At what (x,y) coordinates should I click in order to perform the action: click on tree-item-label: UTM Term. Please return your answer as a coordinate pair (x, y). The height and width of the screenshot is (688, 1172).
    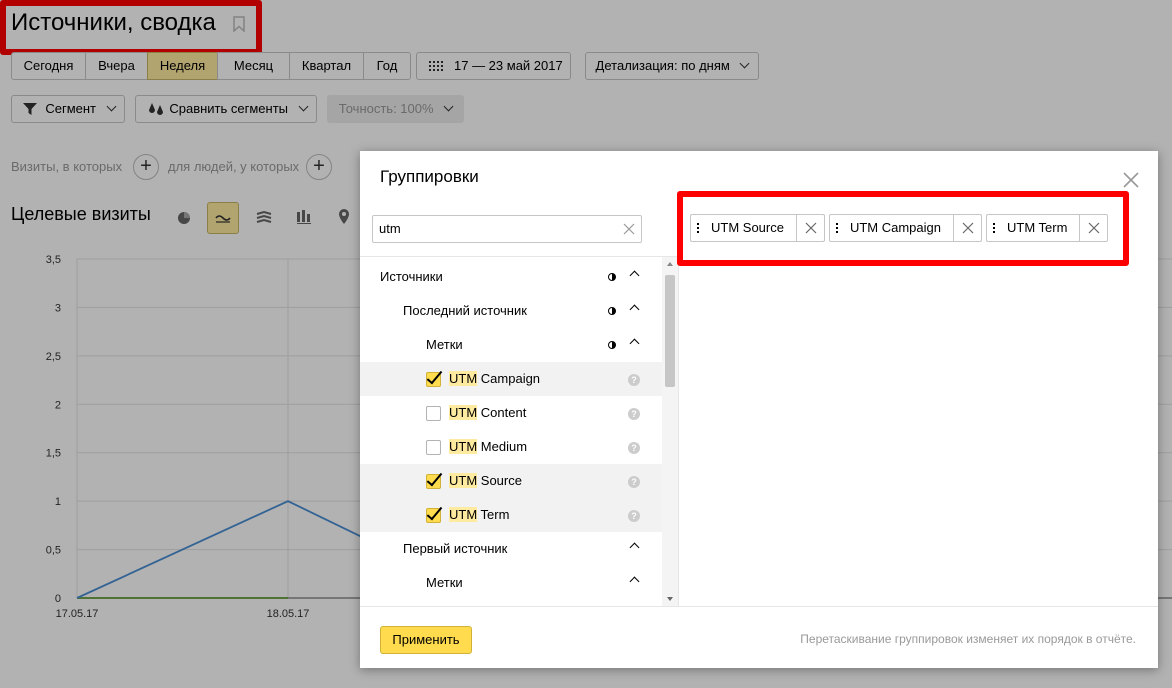
    Looking at the image, I should click on (479, 514).